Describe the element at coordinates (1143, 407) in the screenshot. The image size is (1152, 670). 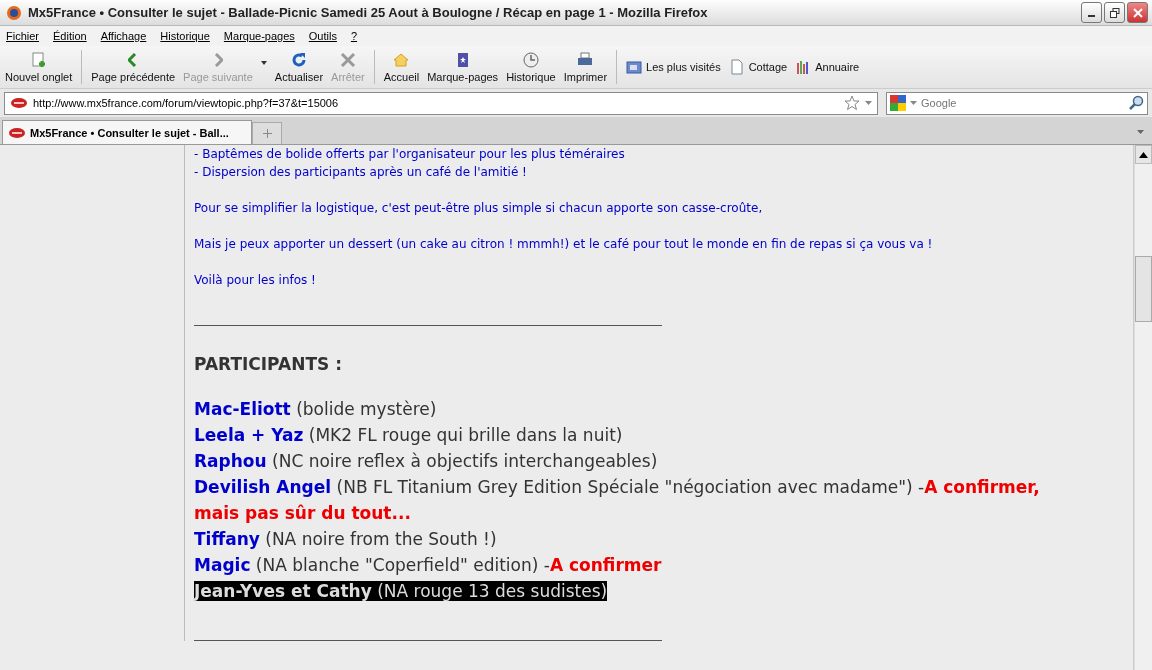
I see `scrollbar` at that location.